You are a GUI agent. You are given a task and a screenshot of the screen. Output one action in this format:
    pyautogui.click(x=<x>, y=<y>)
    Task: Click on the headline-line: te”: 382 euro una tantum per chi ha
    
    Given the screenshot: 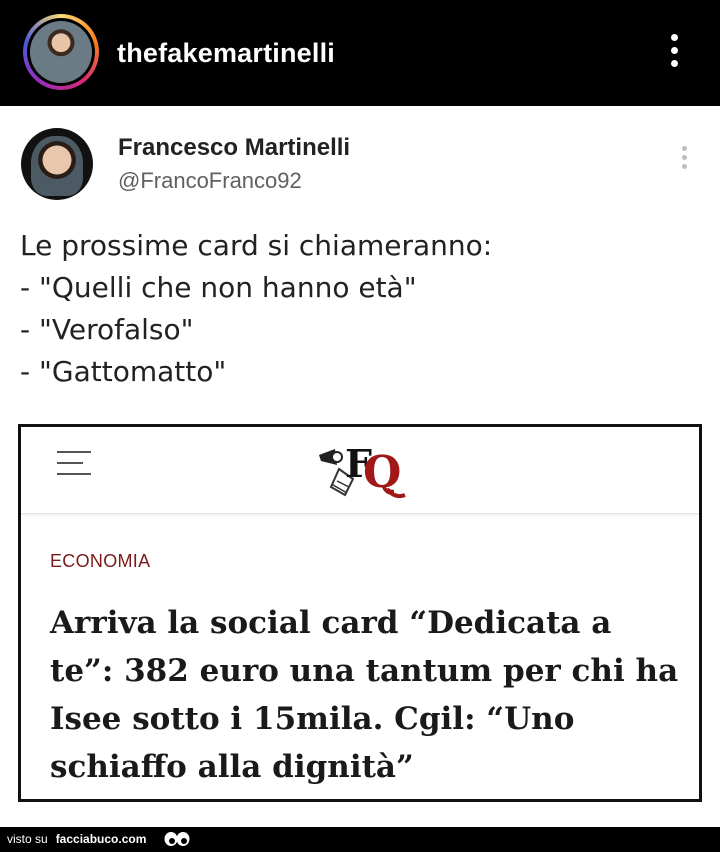 What is the action you would take?
    pyautogui.click(x=364, y=671)
    